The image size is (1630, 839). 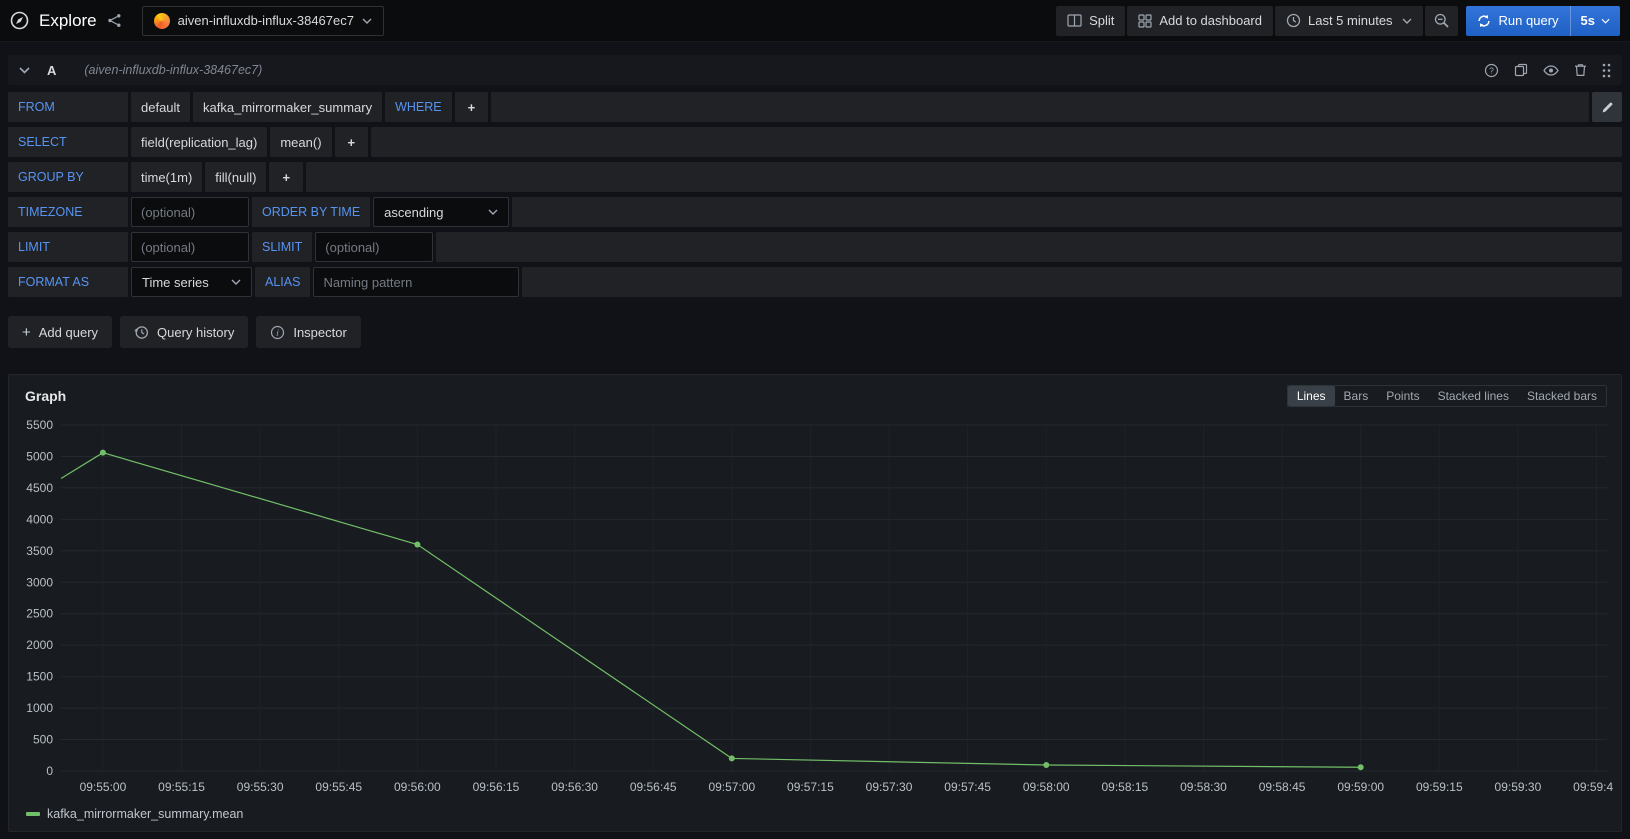 What do you see at coordinates (24, 70) in the screenshot?
I see `collapse-query-icon` at bounding box center [24, 70].